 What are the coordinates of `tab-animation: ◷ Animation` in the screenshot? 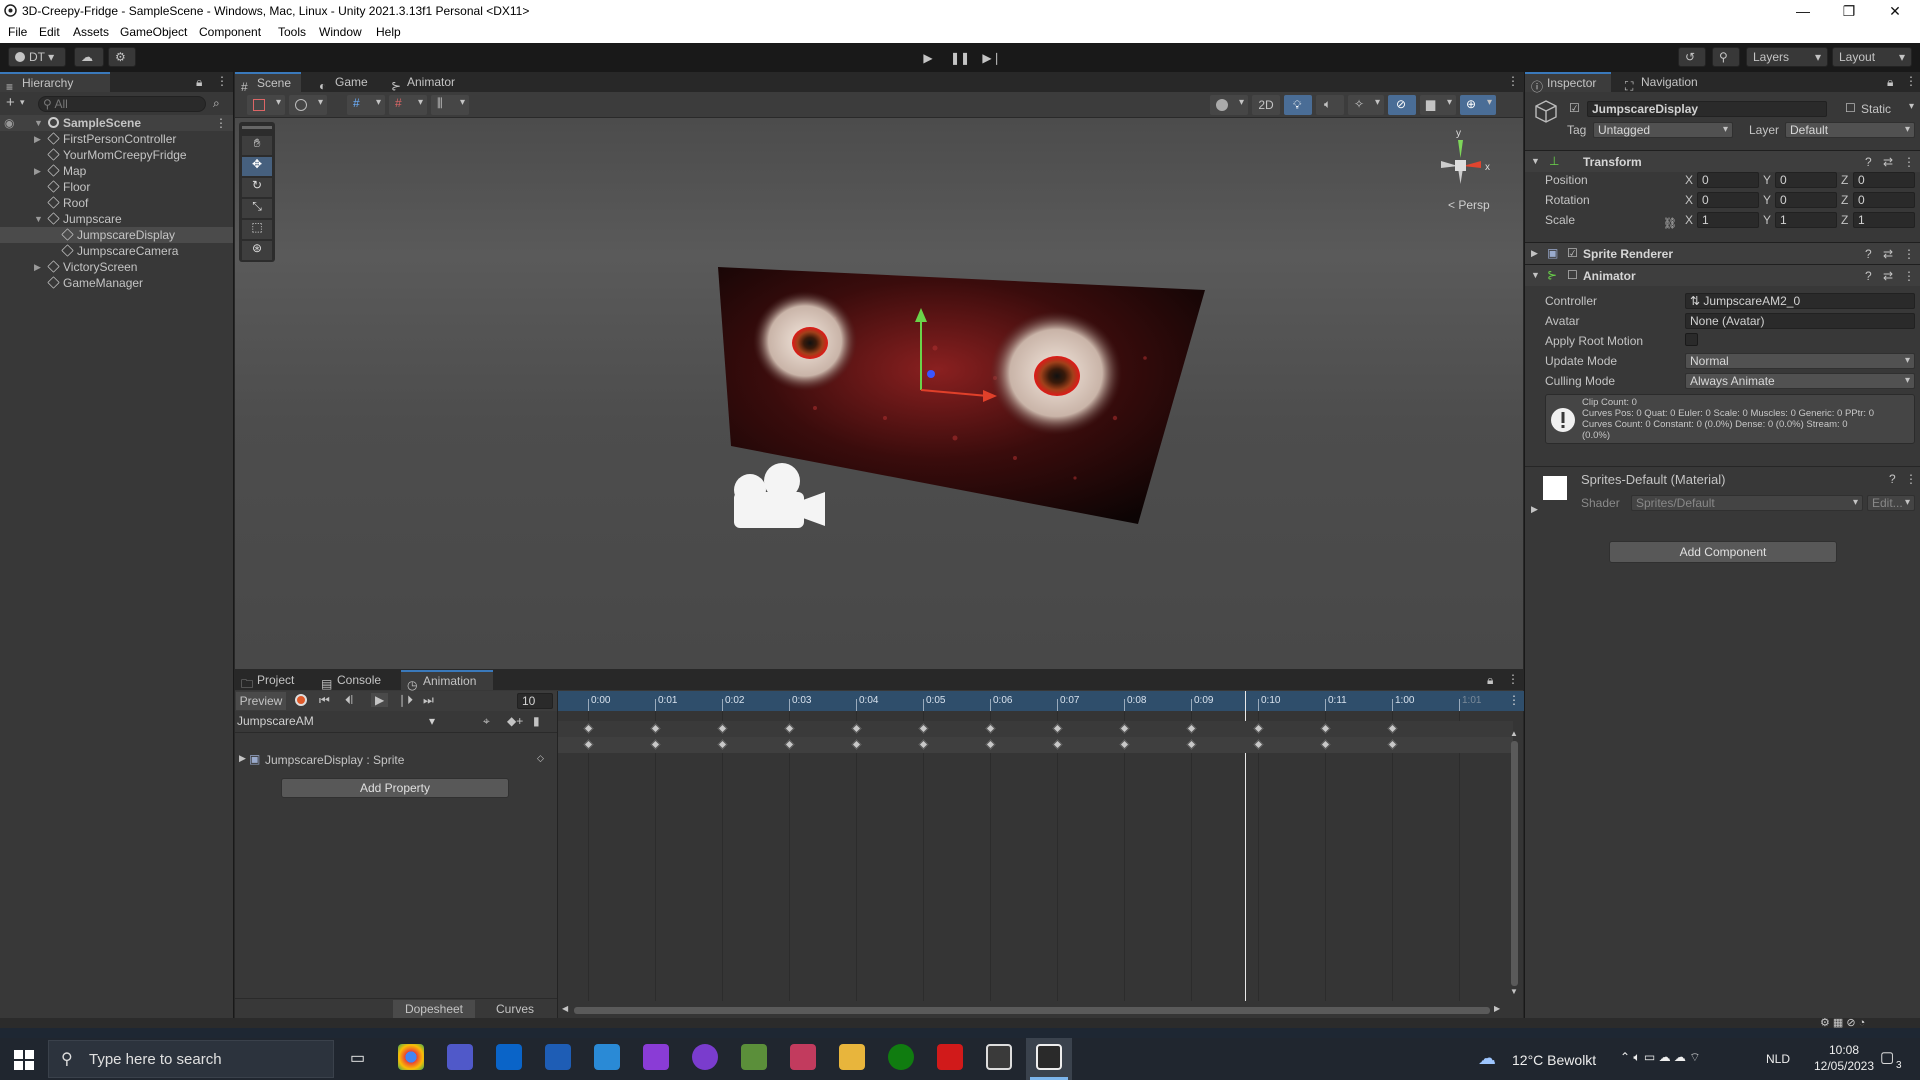 It's located at (447, 681).